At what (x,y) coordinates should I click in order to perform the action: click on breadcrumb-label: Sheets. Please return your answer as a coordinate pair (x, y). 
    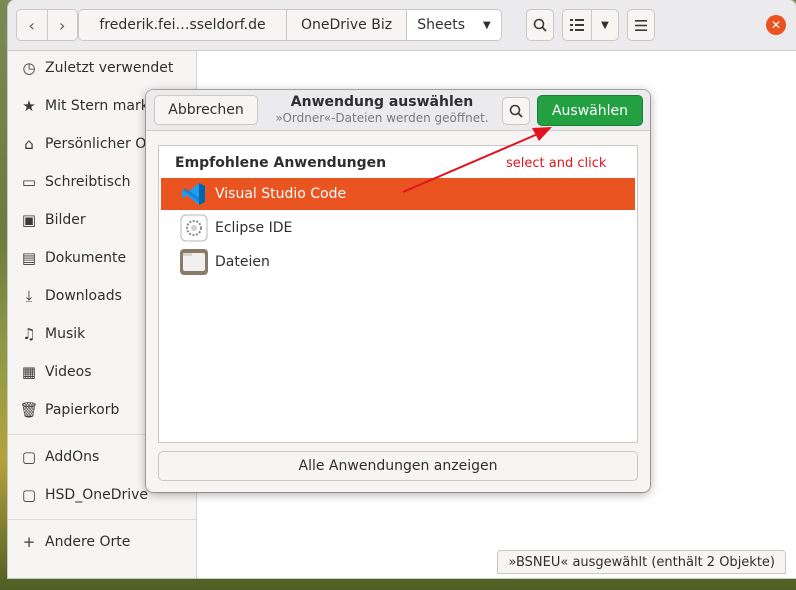
    Looking at the image, I should click on (441, 25).